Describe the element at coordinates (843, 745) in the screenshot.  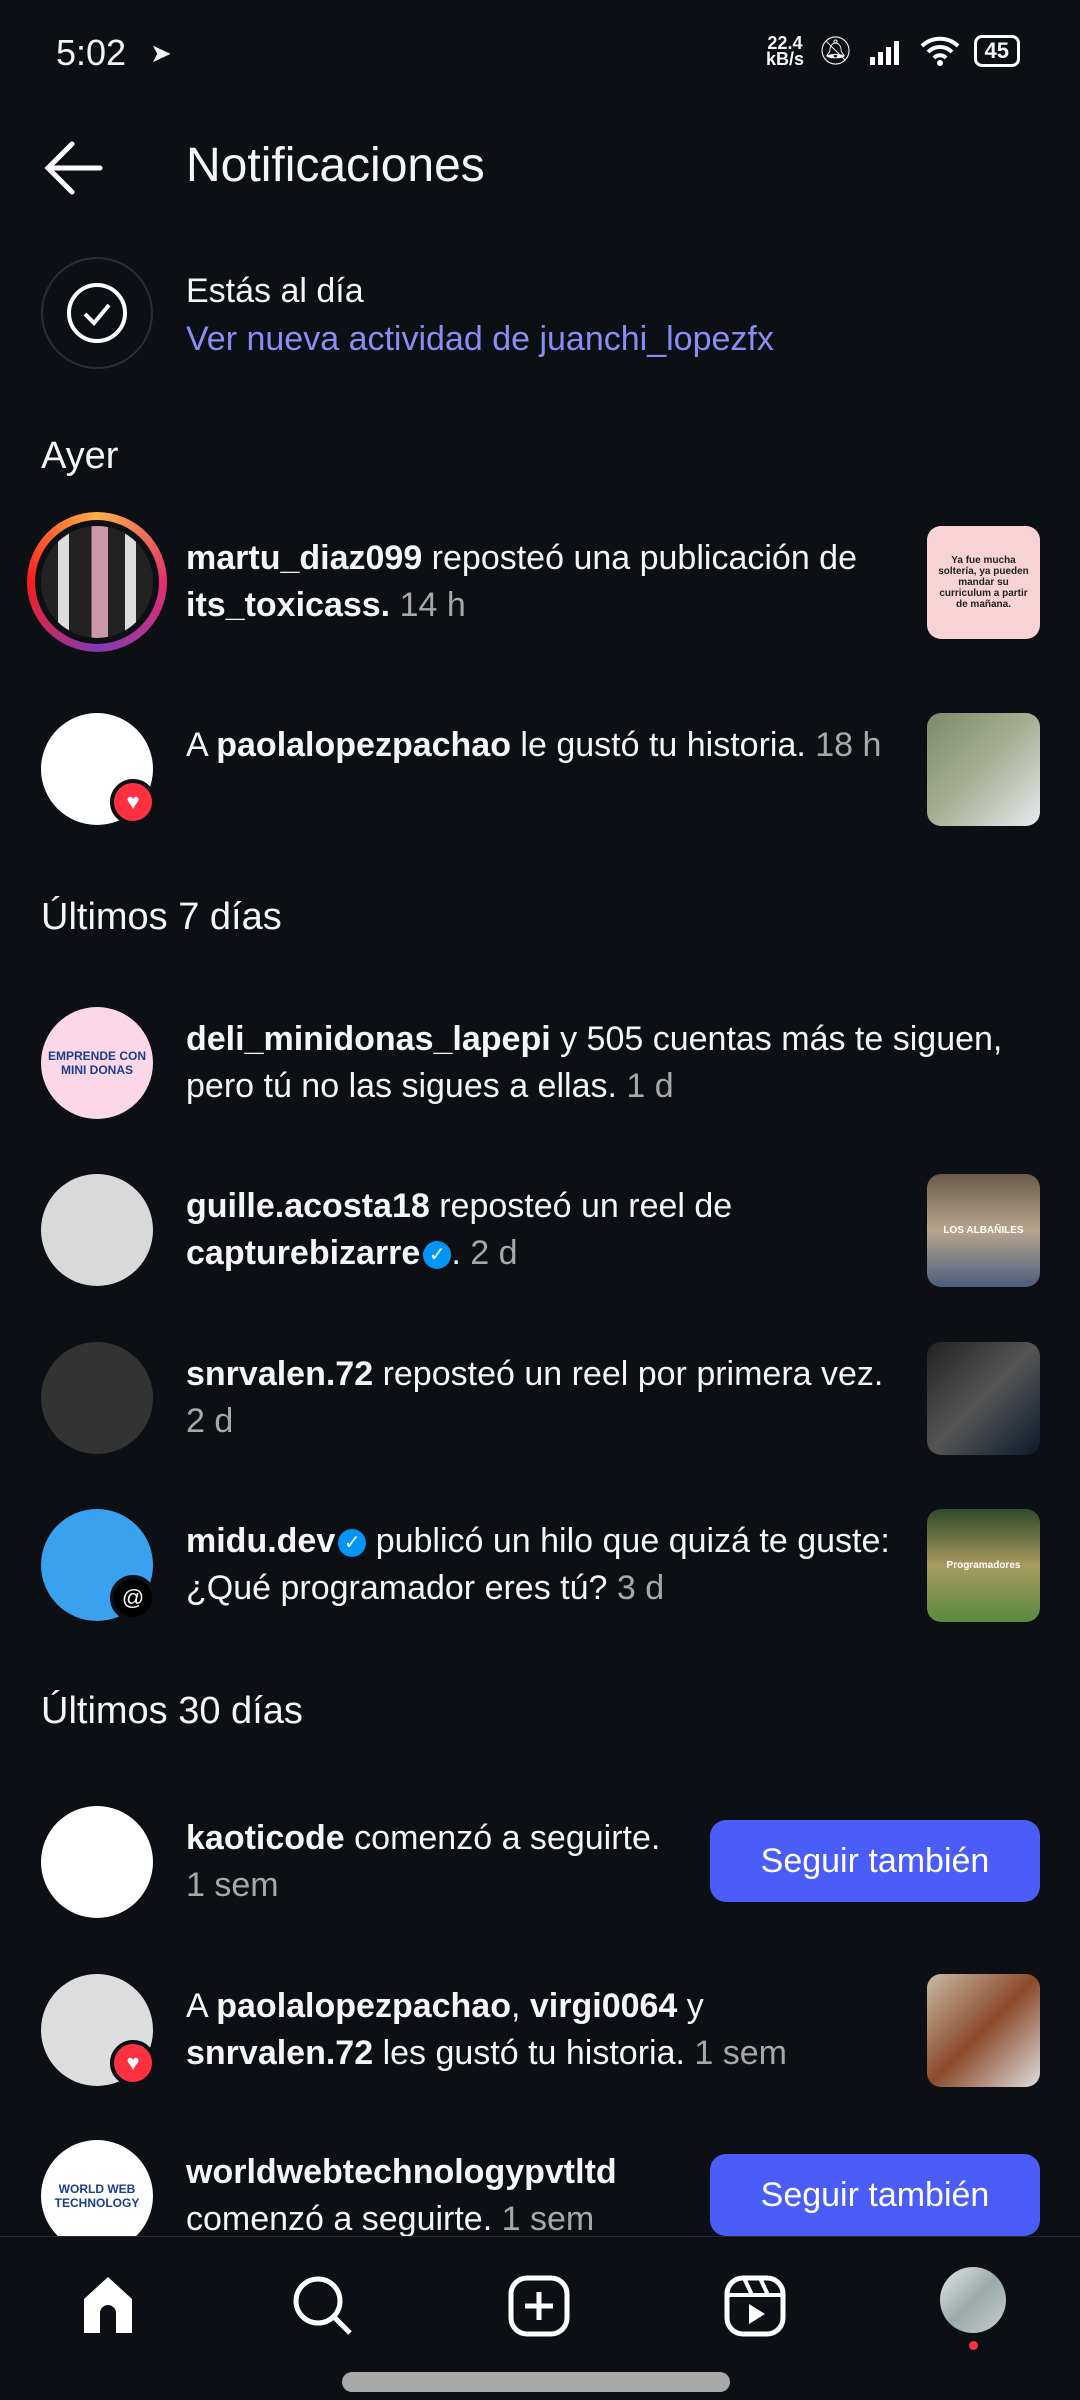
I see `timestamp: 18 h` at that location.